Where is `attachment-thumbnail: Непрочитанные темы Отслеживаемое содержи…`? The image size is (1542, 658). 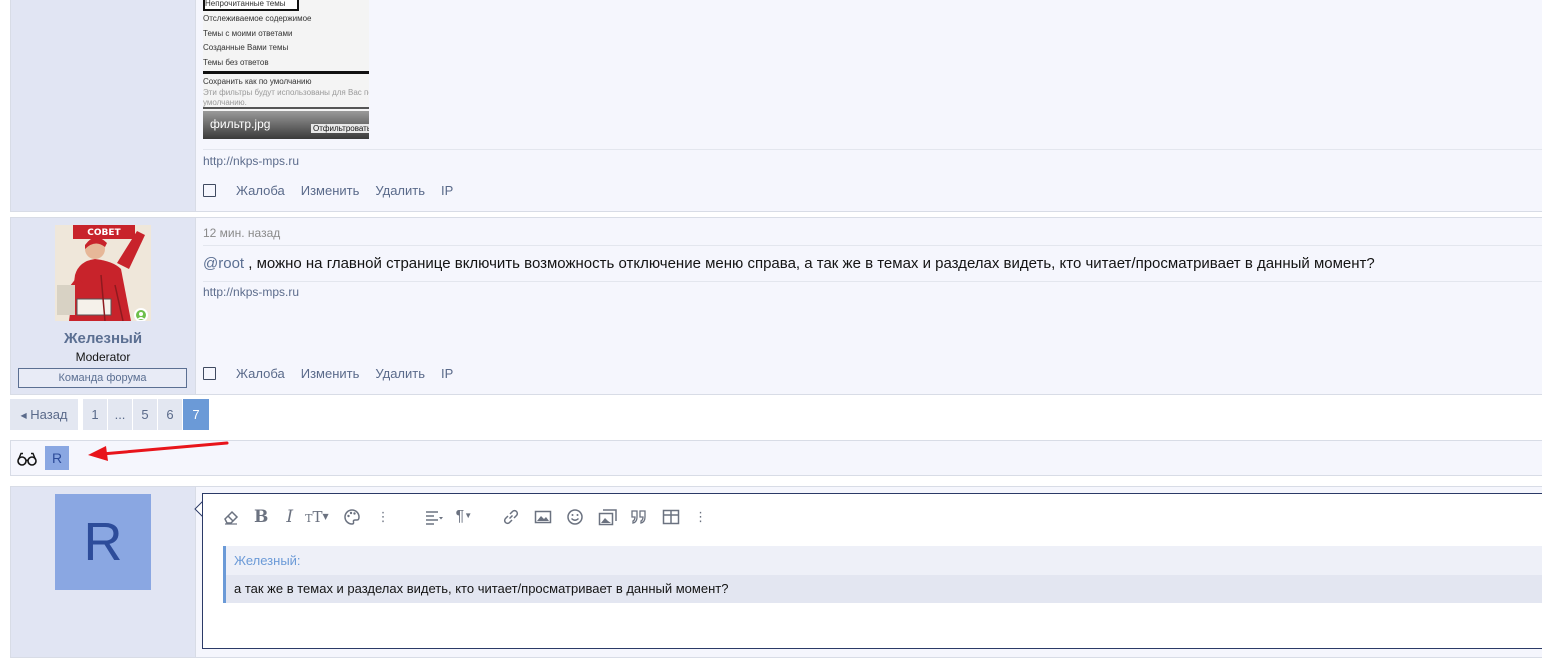 attachment-thumbnail: Непрочитанные темы Отслеживаемое содержи… is located at coordinates (286, 69).